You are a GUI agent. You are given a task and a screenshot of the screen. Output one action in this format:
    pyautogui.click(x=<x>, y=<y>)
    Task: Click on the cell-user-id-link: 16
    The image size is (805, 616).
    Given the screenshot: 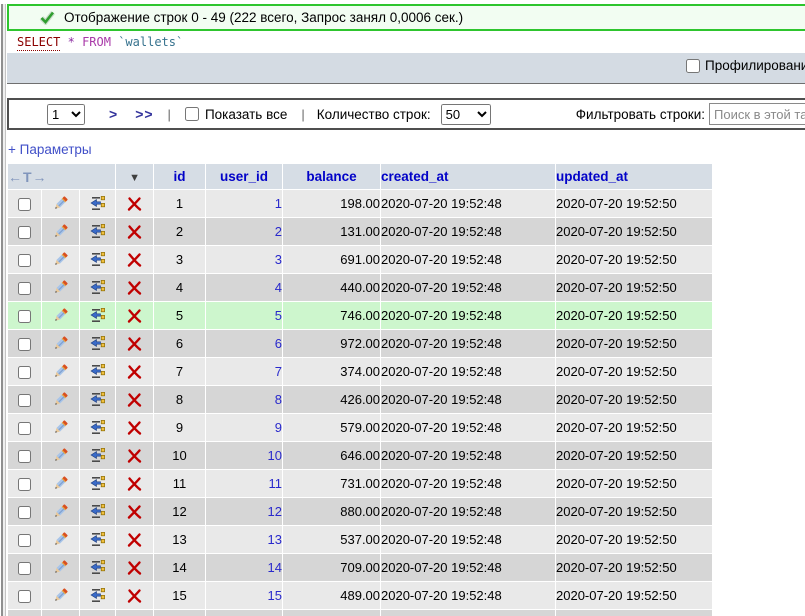 What is the action you would take?
    pyautogui.click(x=244, y=612)
    